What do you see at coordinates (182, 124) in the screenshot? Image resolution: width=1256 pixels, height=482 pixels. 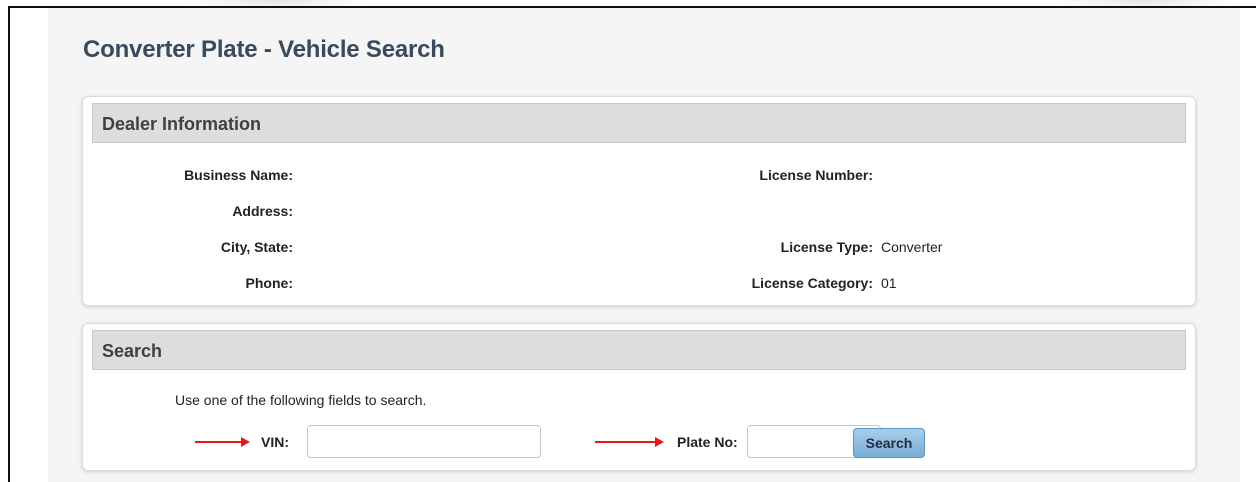 I see `dealer-information-title: Dealer Information` at bounding box center [182, 124].